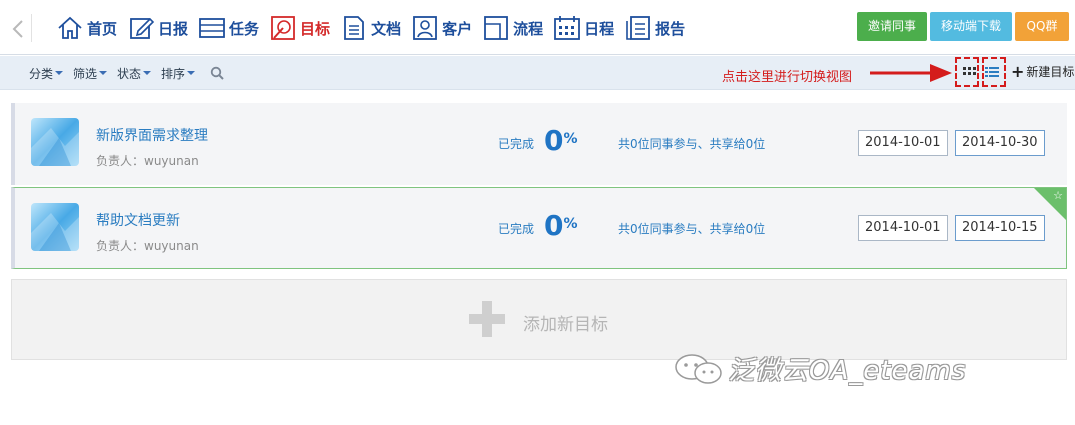 The width and height of the screenshot is (1075, 425). What do you see at coordinates (102, 28) in the screenshot?
I see `nav-label: 首页` at bounding box center [102, 28].